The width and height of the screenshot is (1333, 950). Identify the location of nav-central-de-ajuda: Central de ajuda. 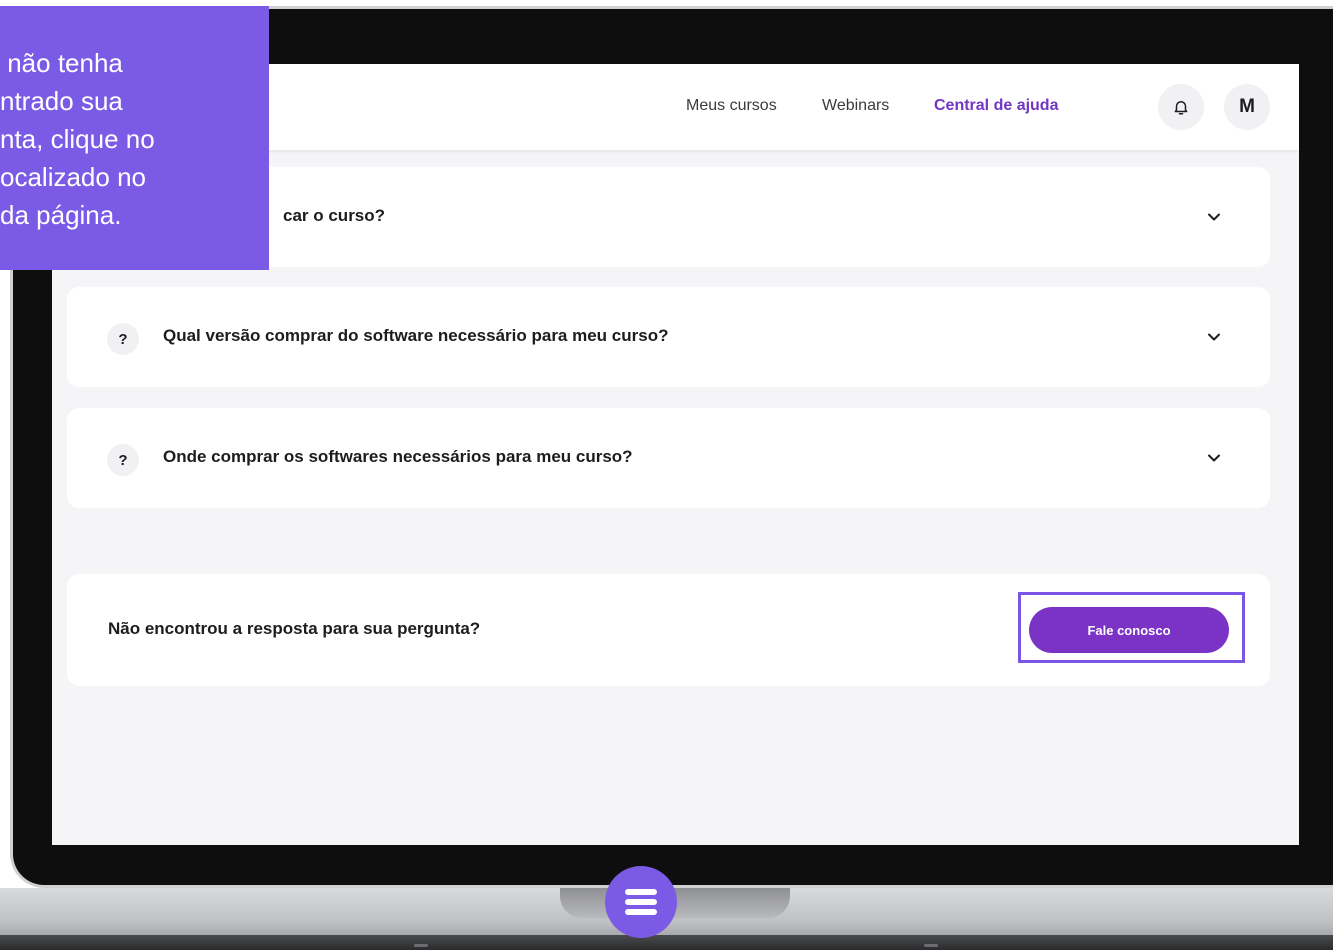
(996, 106).